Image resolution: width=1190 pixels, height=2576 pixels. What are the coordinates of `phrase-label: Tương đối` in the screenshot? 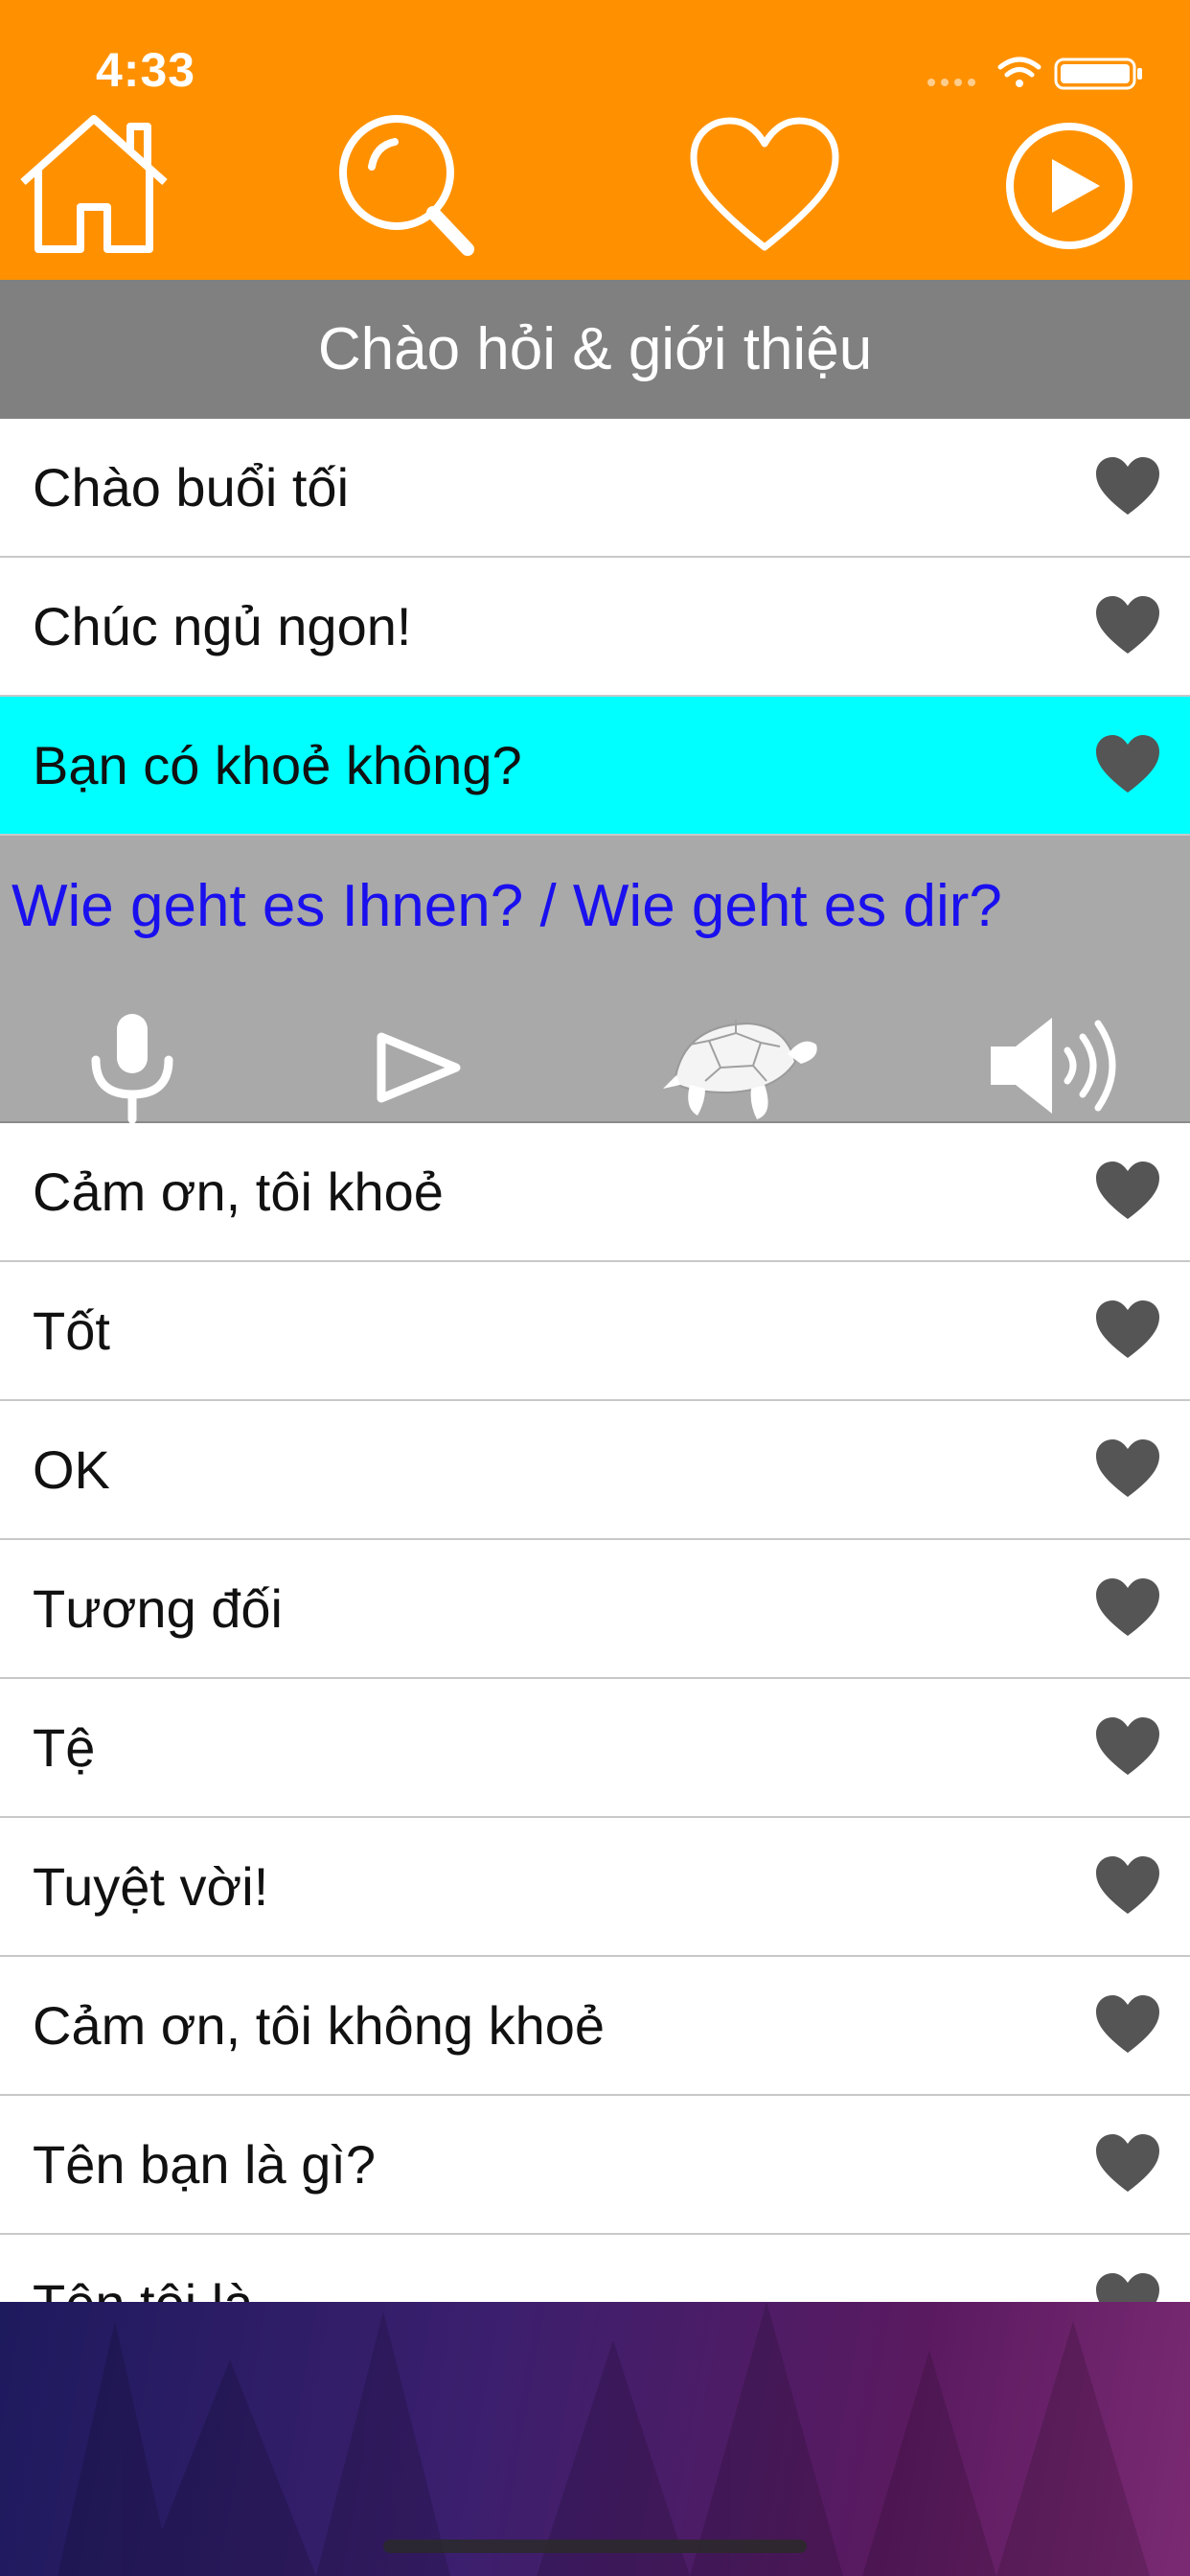 It's located at (158, 1608).